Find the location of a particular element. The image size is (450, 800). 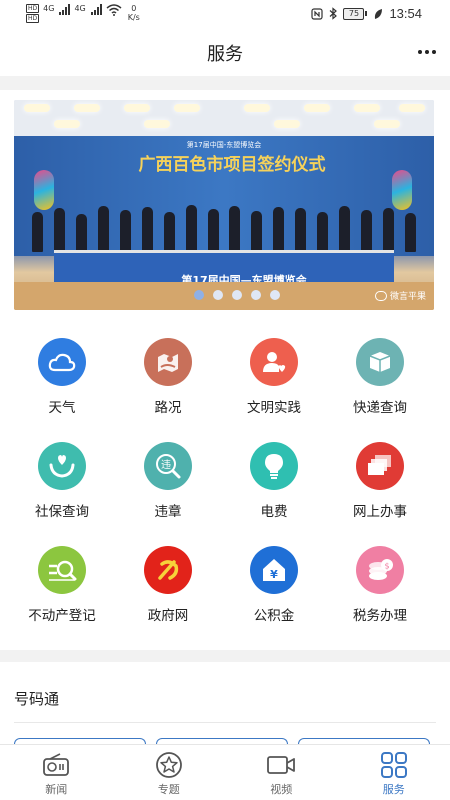

network-label-1: 4G is located at coordinates (49, 8).